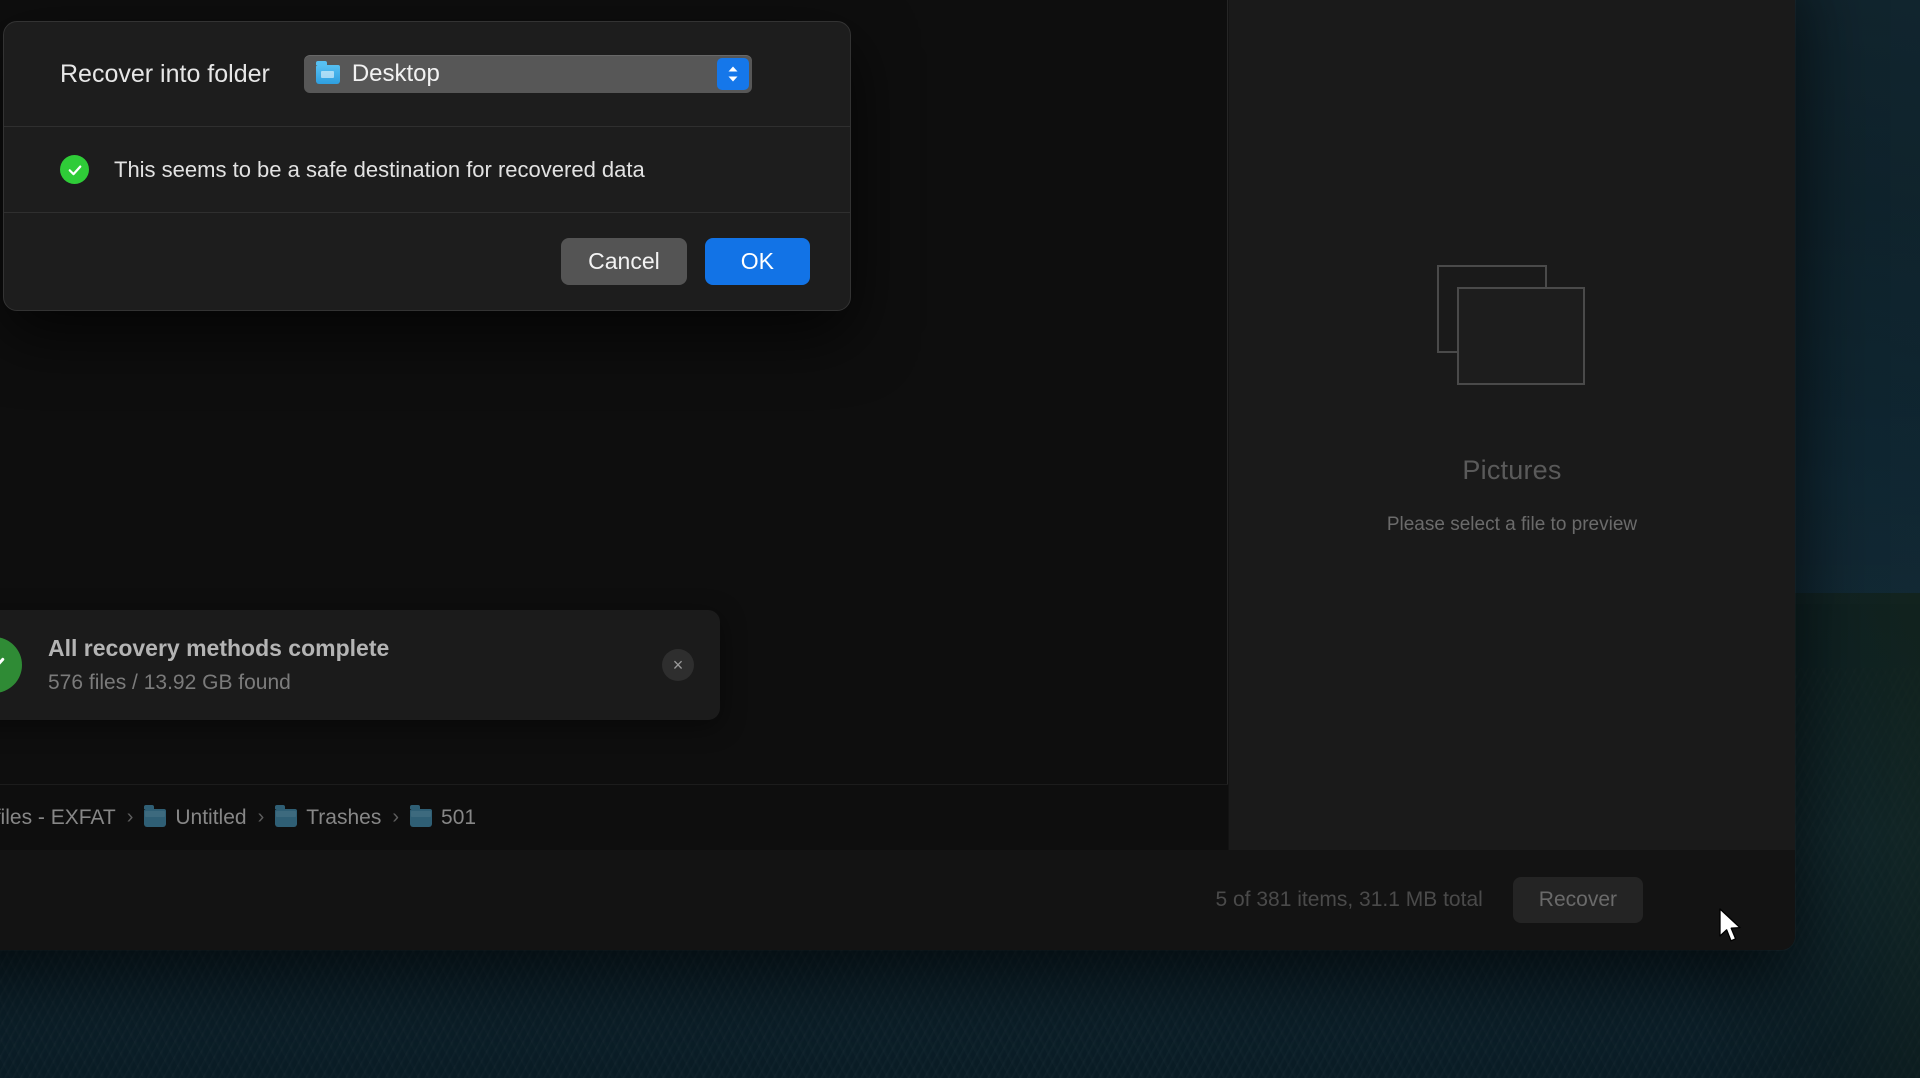 The width and height of the screenshot is (1920, 1078). I want to click on toast-title: All recovery methods complete, so click(219, 648).